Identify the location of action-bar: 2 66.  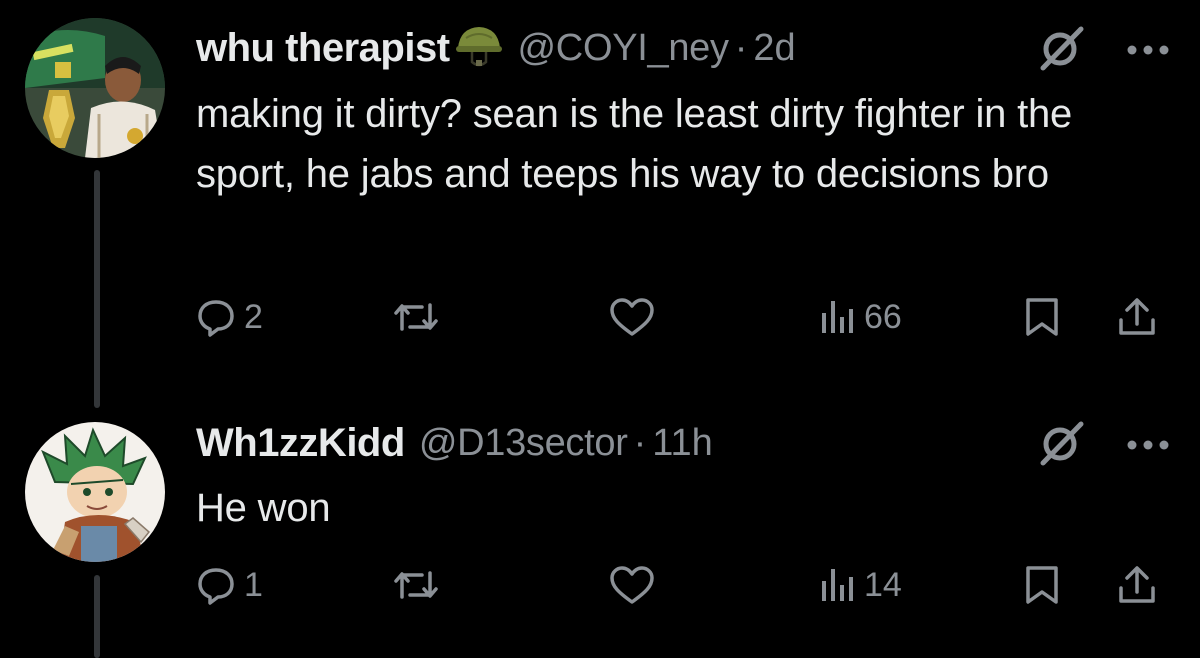
(686, 317).